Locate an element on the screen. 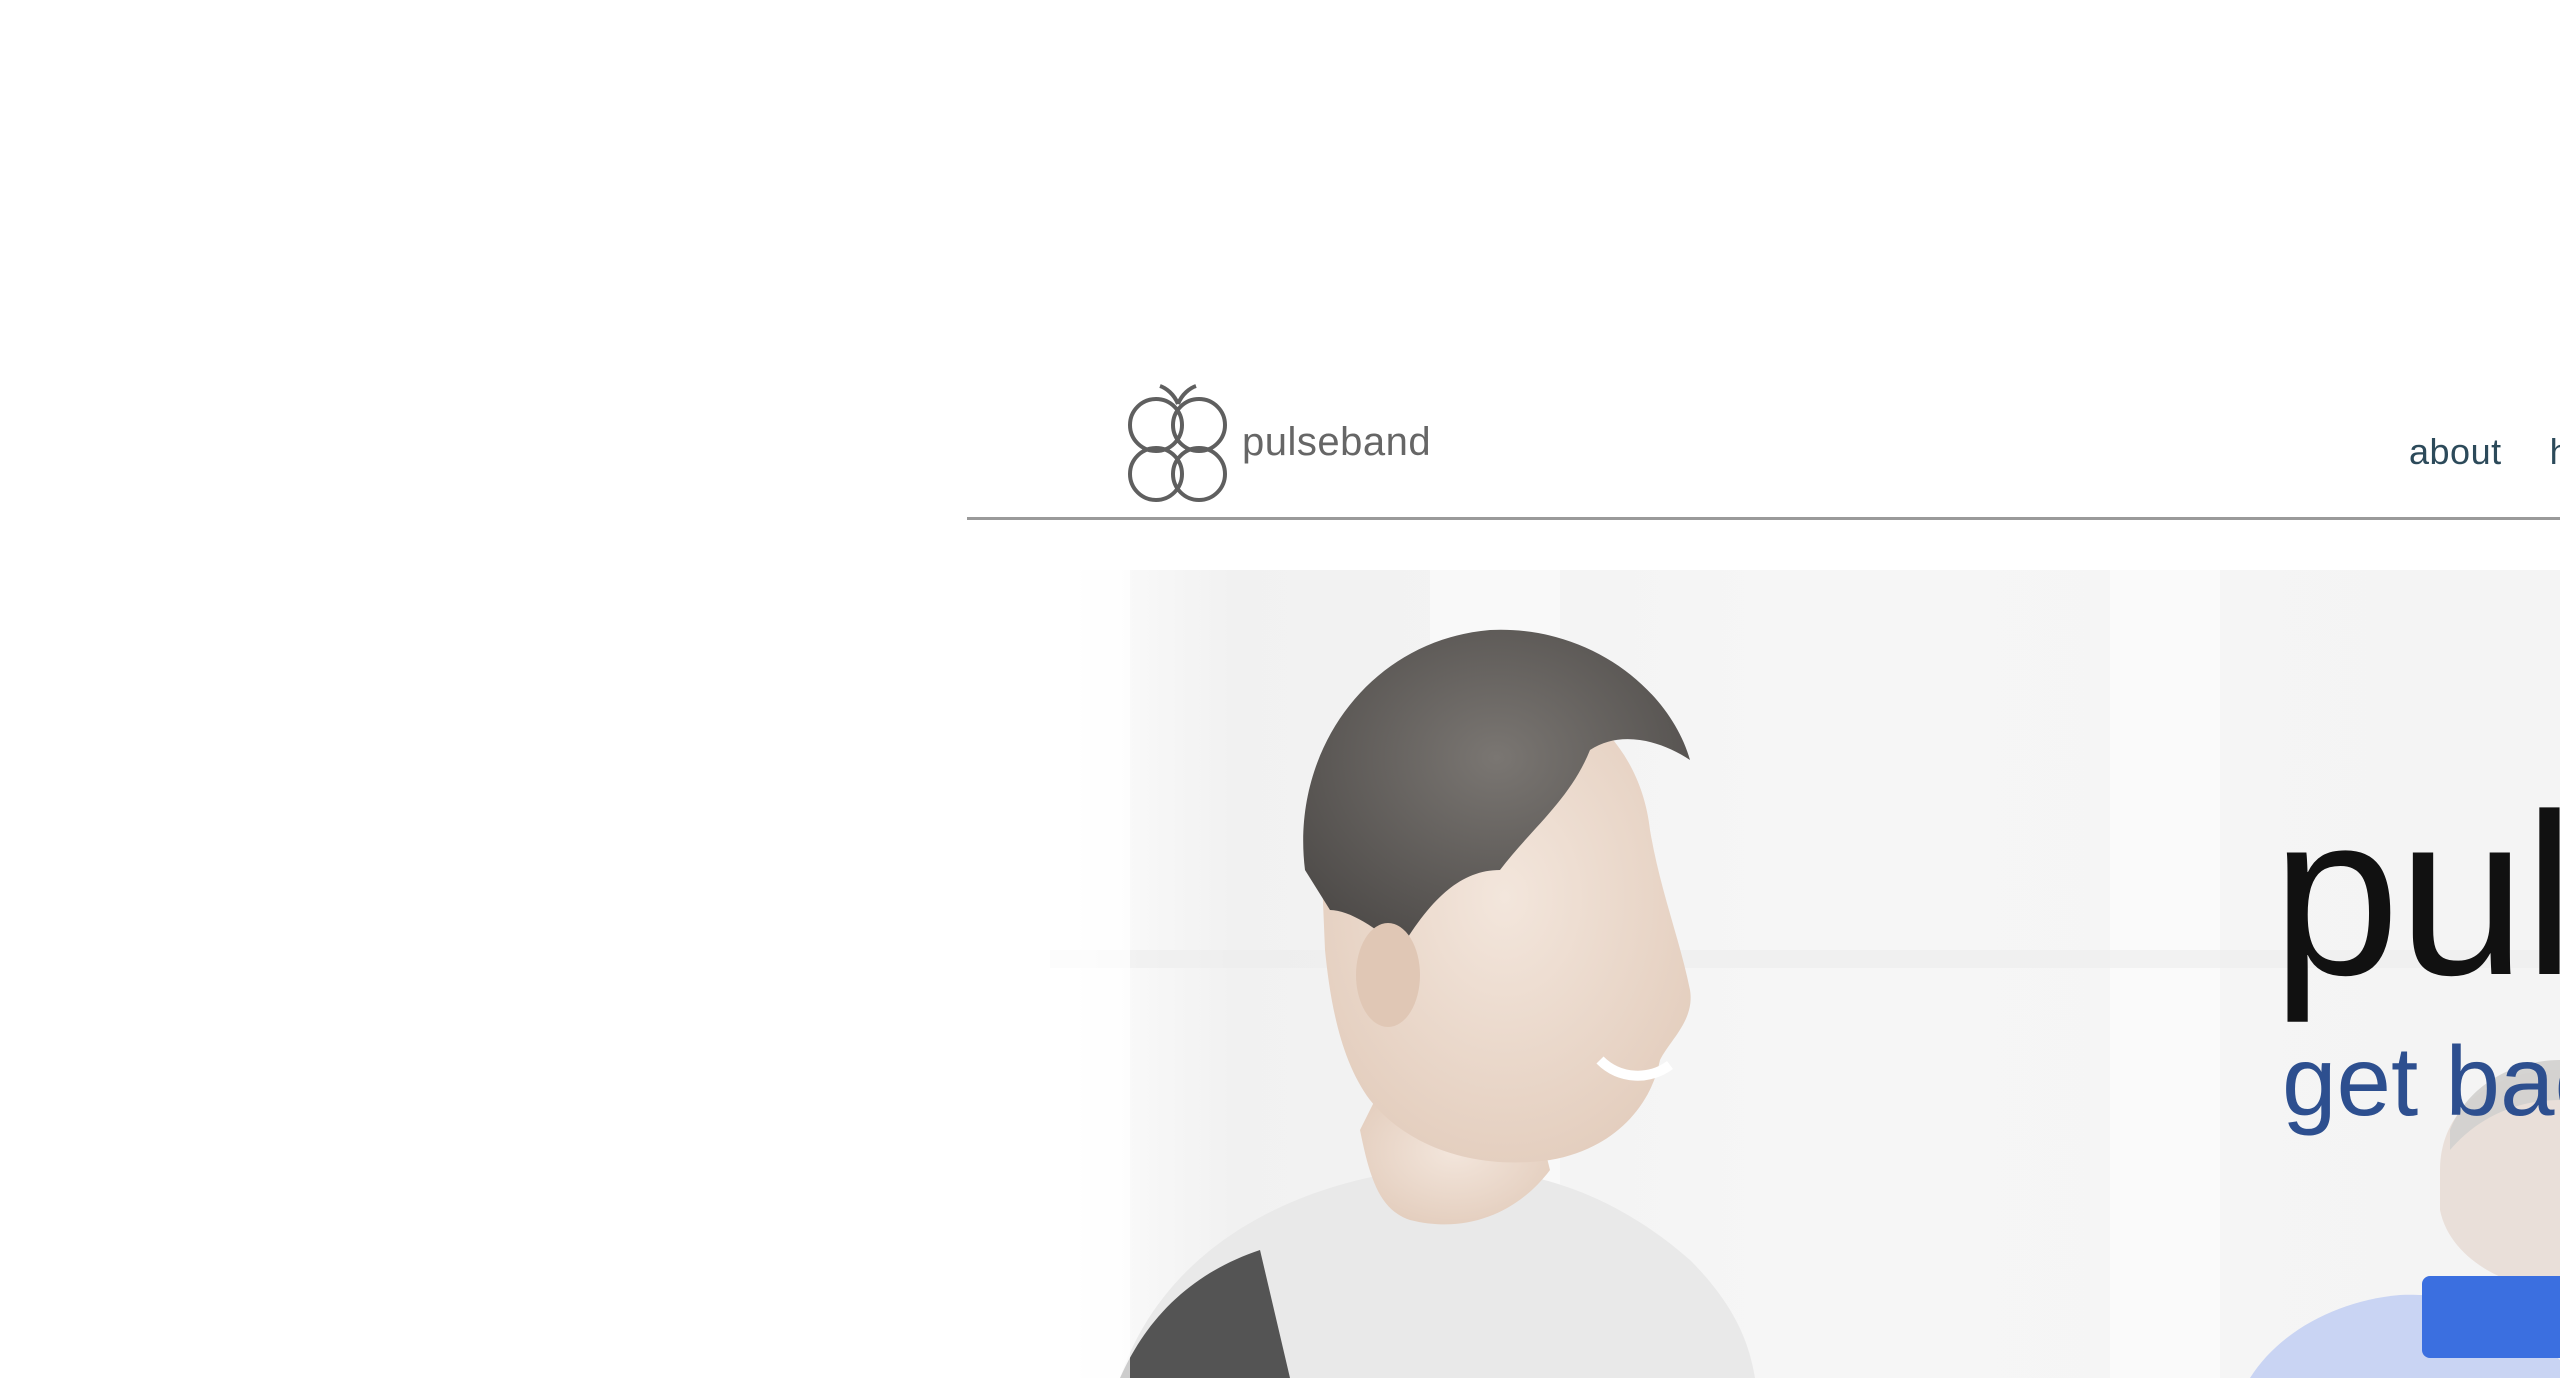 Image resolution: width=2560 pixels, height=1378 pixels. logo-link: pulseband is located at coordinates (1278, 445).